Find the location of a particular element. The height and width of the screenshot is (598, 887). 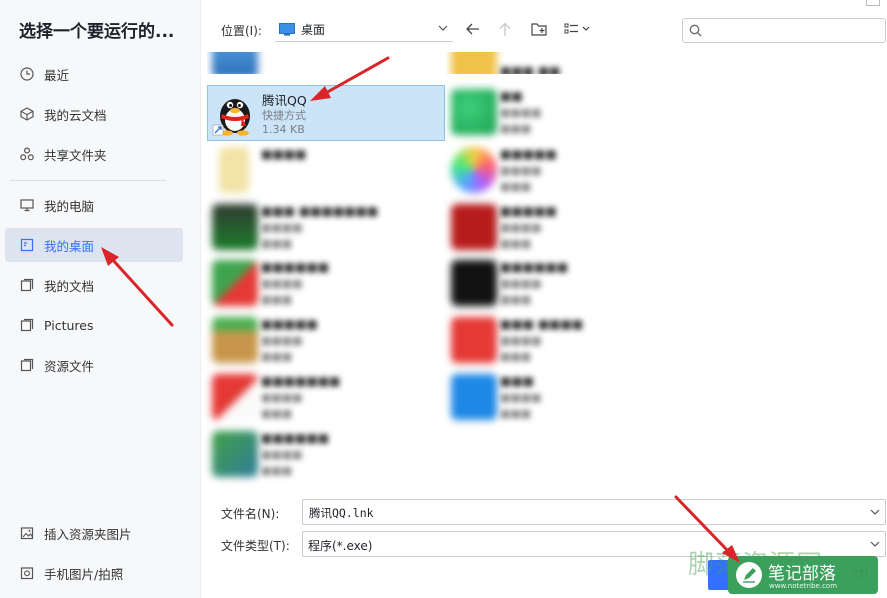

watermark-suffix: cn is located at coordinates (860, 574).